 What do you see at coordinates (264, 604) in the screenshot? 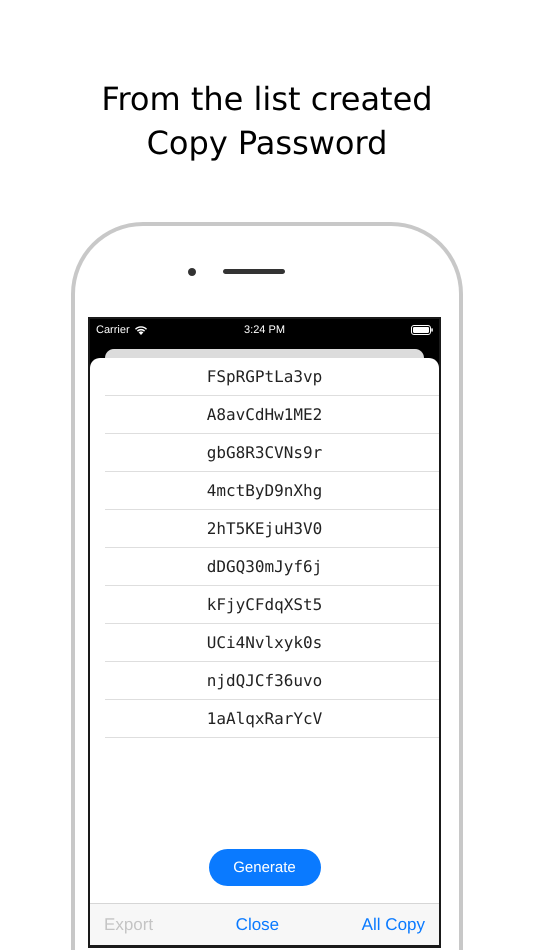
I see `password-item: kFjyCFdqXSt5` at bounding box center [264, 604].